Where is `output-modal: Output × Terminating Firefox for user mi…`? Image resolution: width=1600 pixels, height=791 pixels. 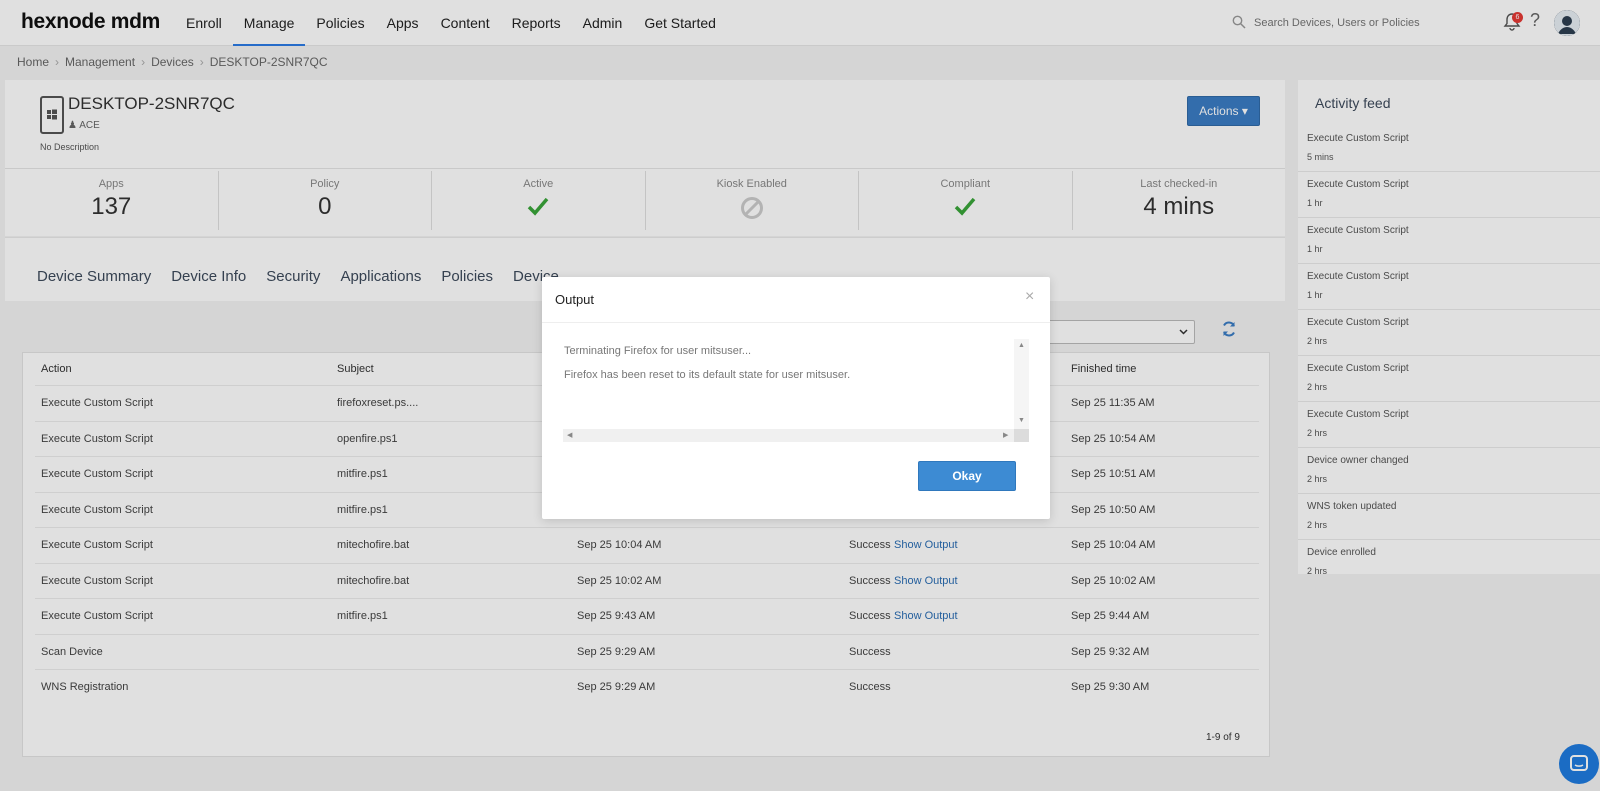
output-modal: Output × Terminating Firefox for user mi… is located at coordinates (796, 398).